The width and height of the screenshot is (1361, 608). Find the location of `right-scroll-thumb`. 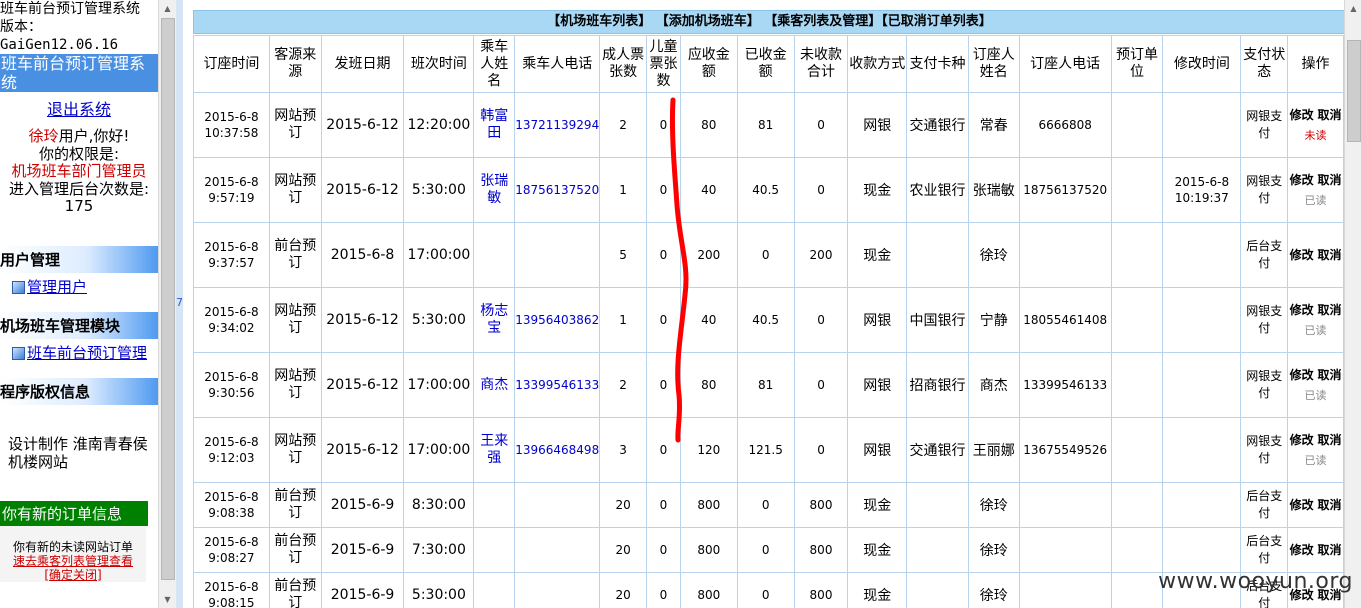

right-scroll-thumb is located at coordinates (1354, 91).